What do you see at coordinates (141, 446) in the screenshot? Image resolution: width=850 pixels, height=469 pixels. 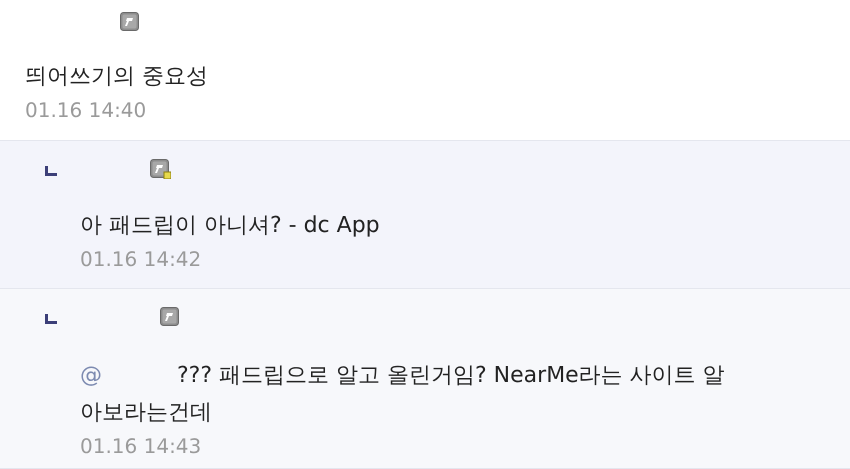 I see `comment-date: 01.16 14:43` at bounding box center [141, 446].